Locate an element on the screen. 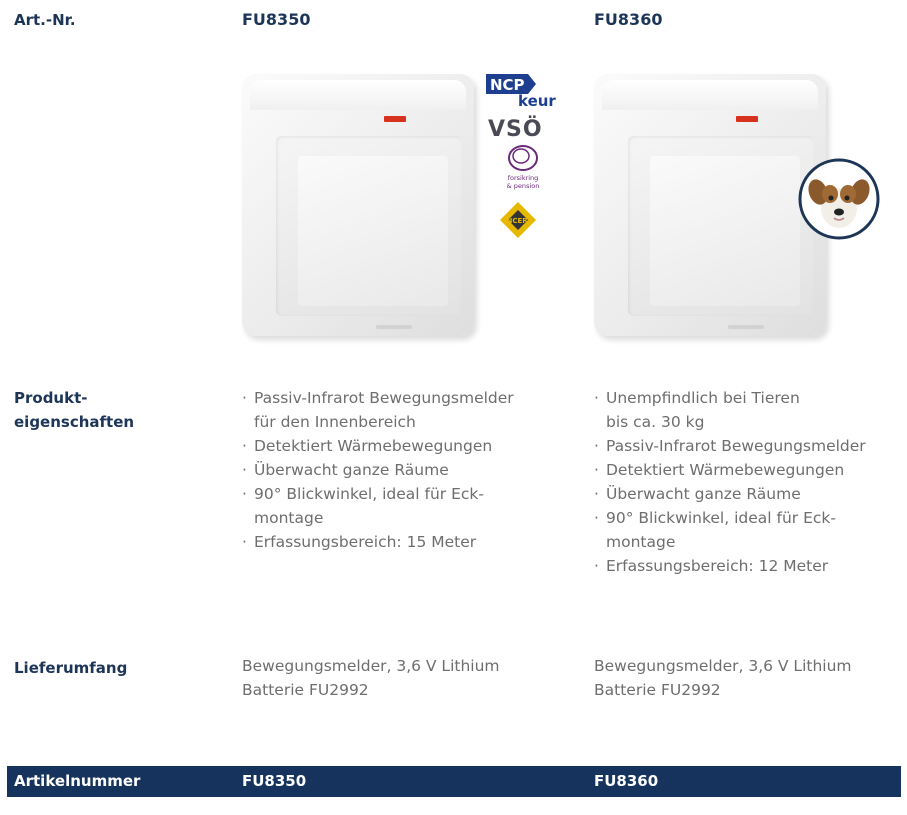  feature-item: Erfassungsbereich: 15 Meter is located at coordinates (402, 542).